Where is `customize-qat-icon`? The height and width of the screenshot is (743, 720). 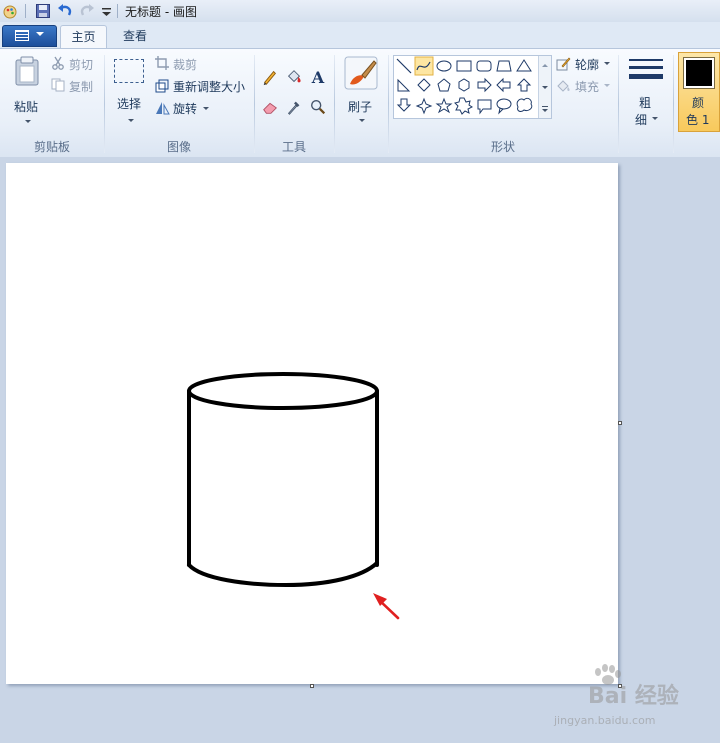 customize-qat-icon is located at coordinates (107, 11).